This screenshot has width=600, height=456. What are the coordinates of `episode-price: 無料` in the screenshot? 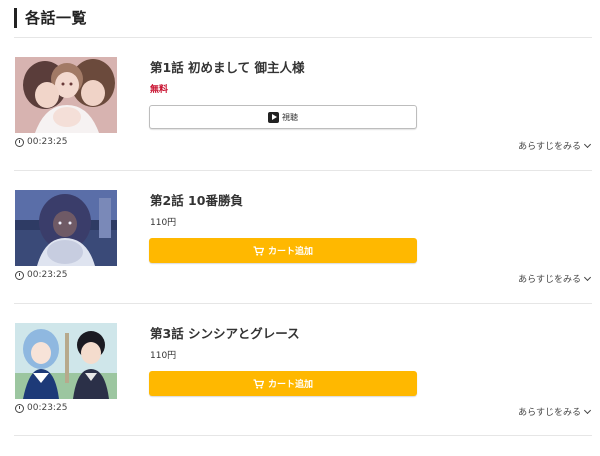 It's located at (159, 90).